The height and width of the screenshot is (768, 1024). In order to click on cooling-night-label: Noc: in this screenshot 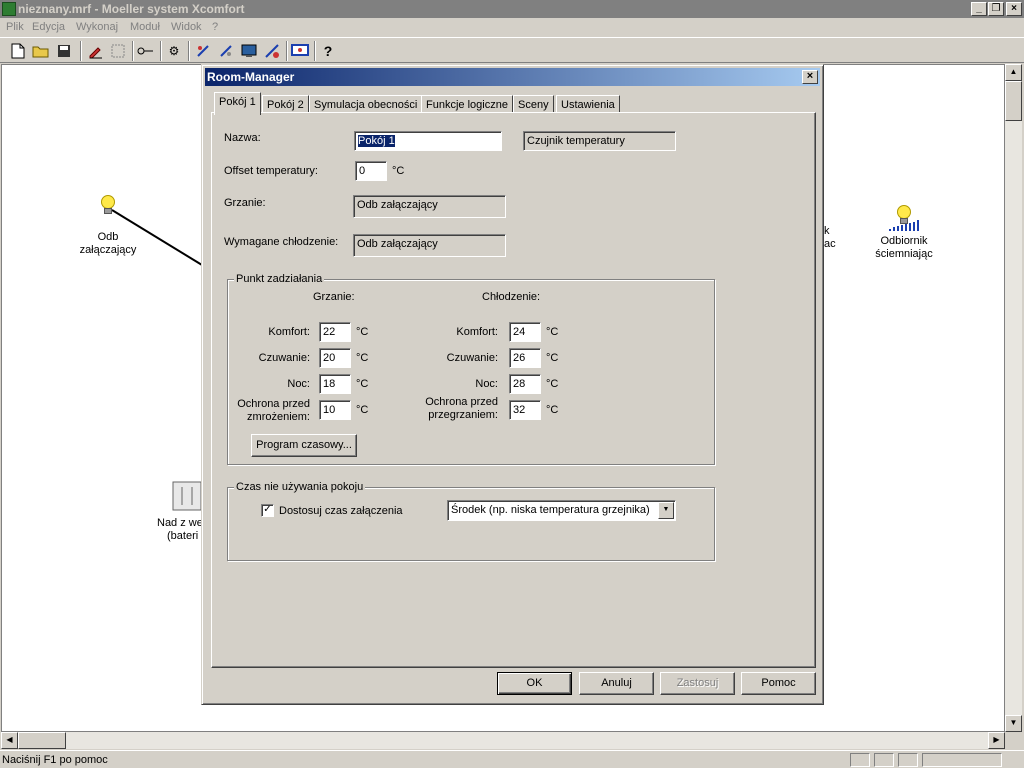, I will do `click(486, 384)`.